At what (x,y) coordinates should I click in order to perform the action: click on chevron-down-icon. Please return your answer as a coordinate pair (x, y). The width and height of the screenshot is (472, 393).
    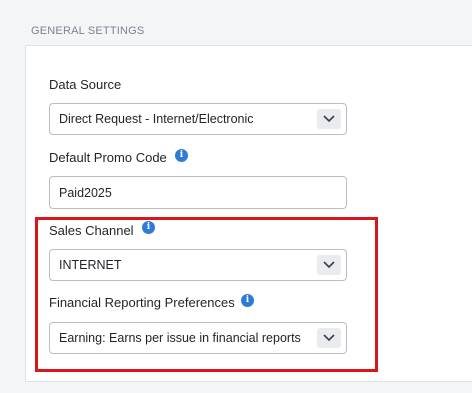
    Looking at the image, I should click on (329, 119).